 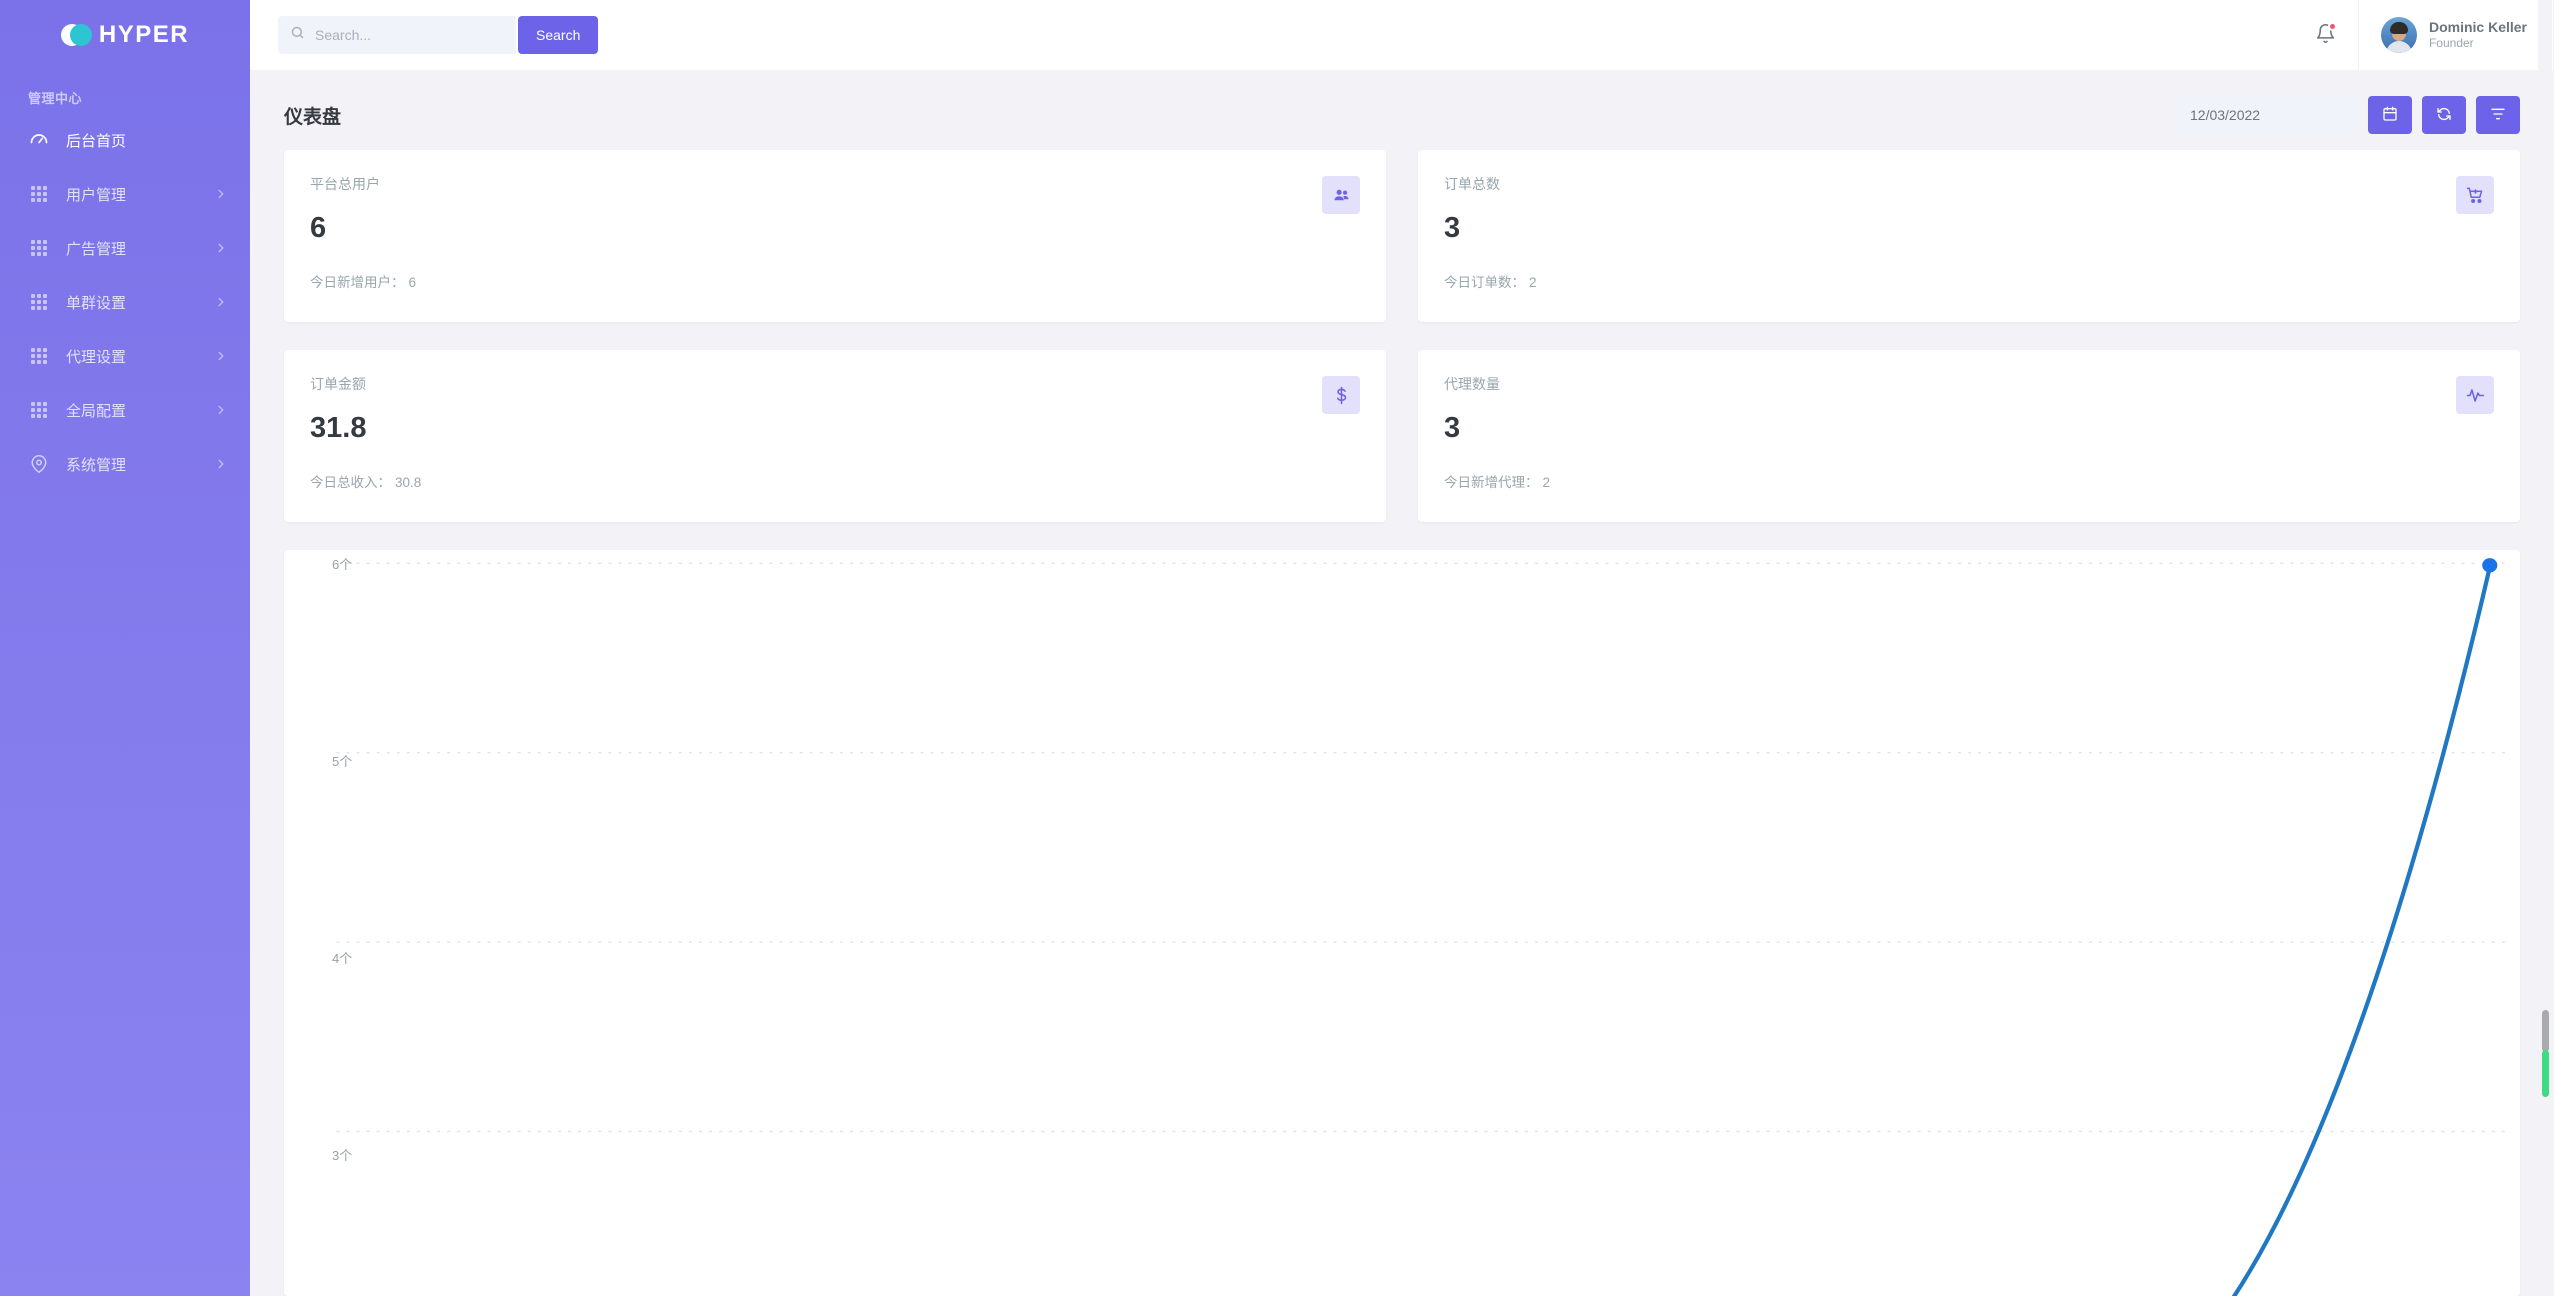 What do you see at coordinates (1484, 282) in the screenshot?
I see `stat-card-sub-label: 今日订单数：` at bounding box center [1484, 282].